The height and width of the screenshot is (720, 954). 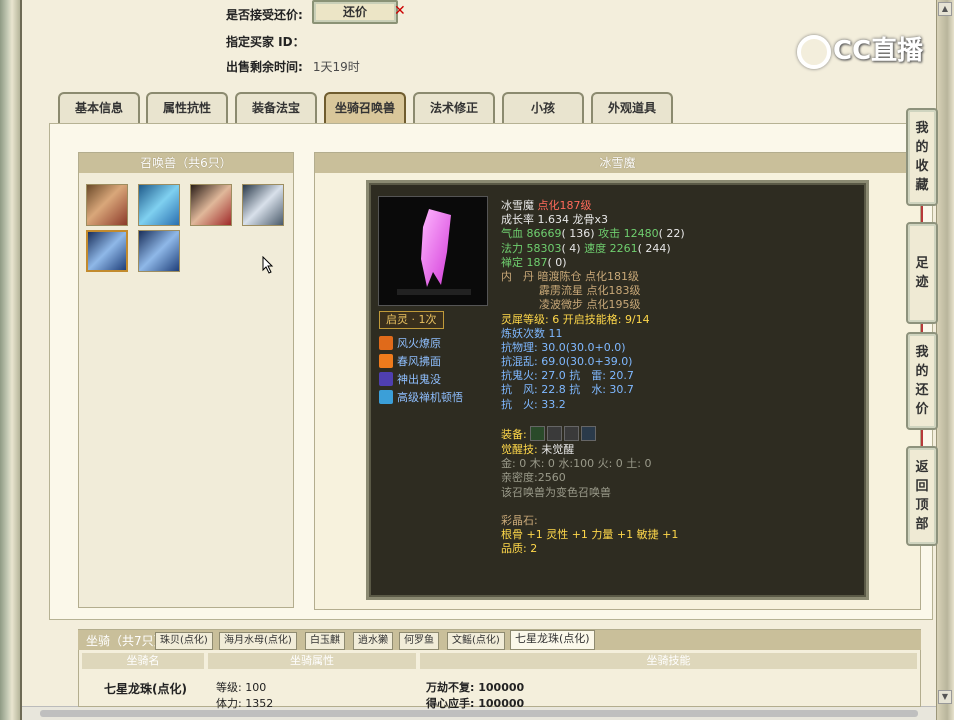 What do you see at coordinates (922, 273) in the screenshot?
I see `footprints-button: 足迹` at bounding box center [922, 273].